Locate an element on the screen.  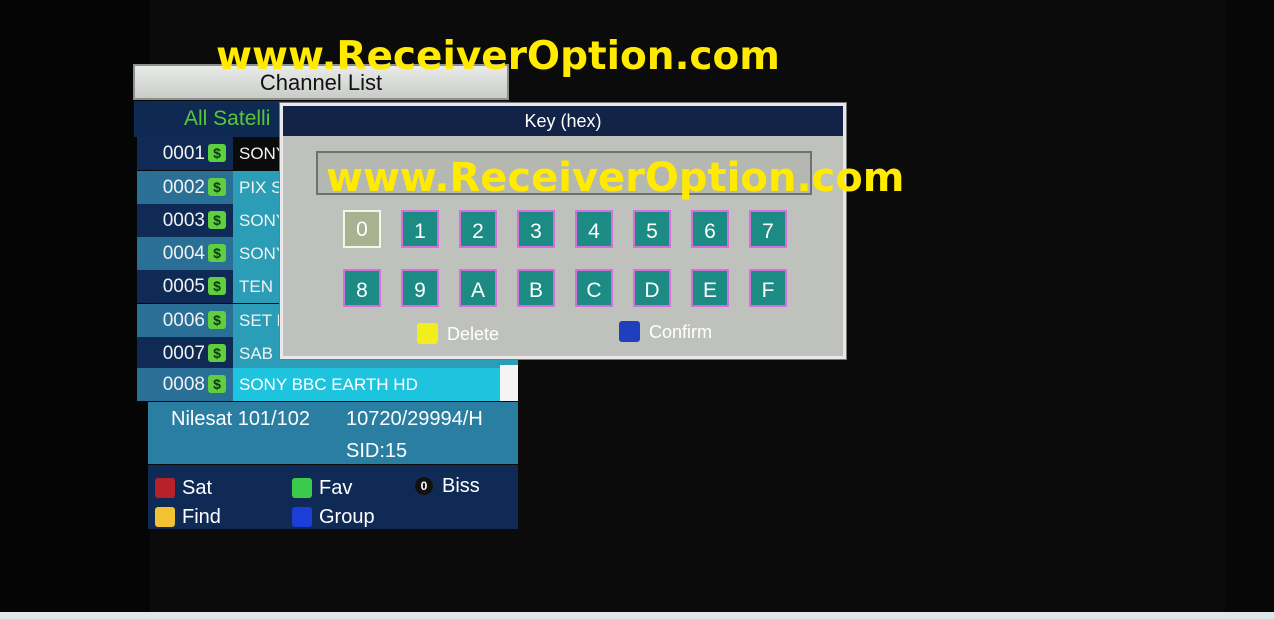
watermark-middle: www.ReceiverOption.com is located at coordinates (615, 178).